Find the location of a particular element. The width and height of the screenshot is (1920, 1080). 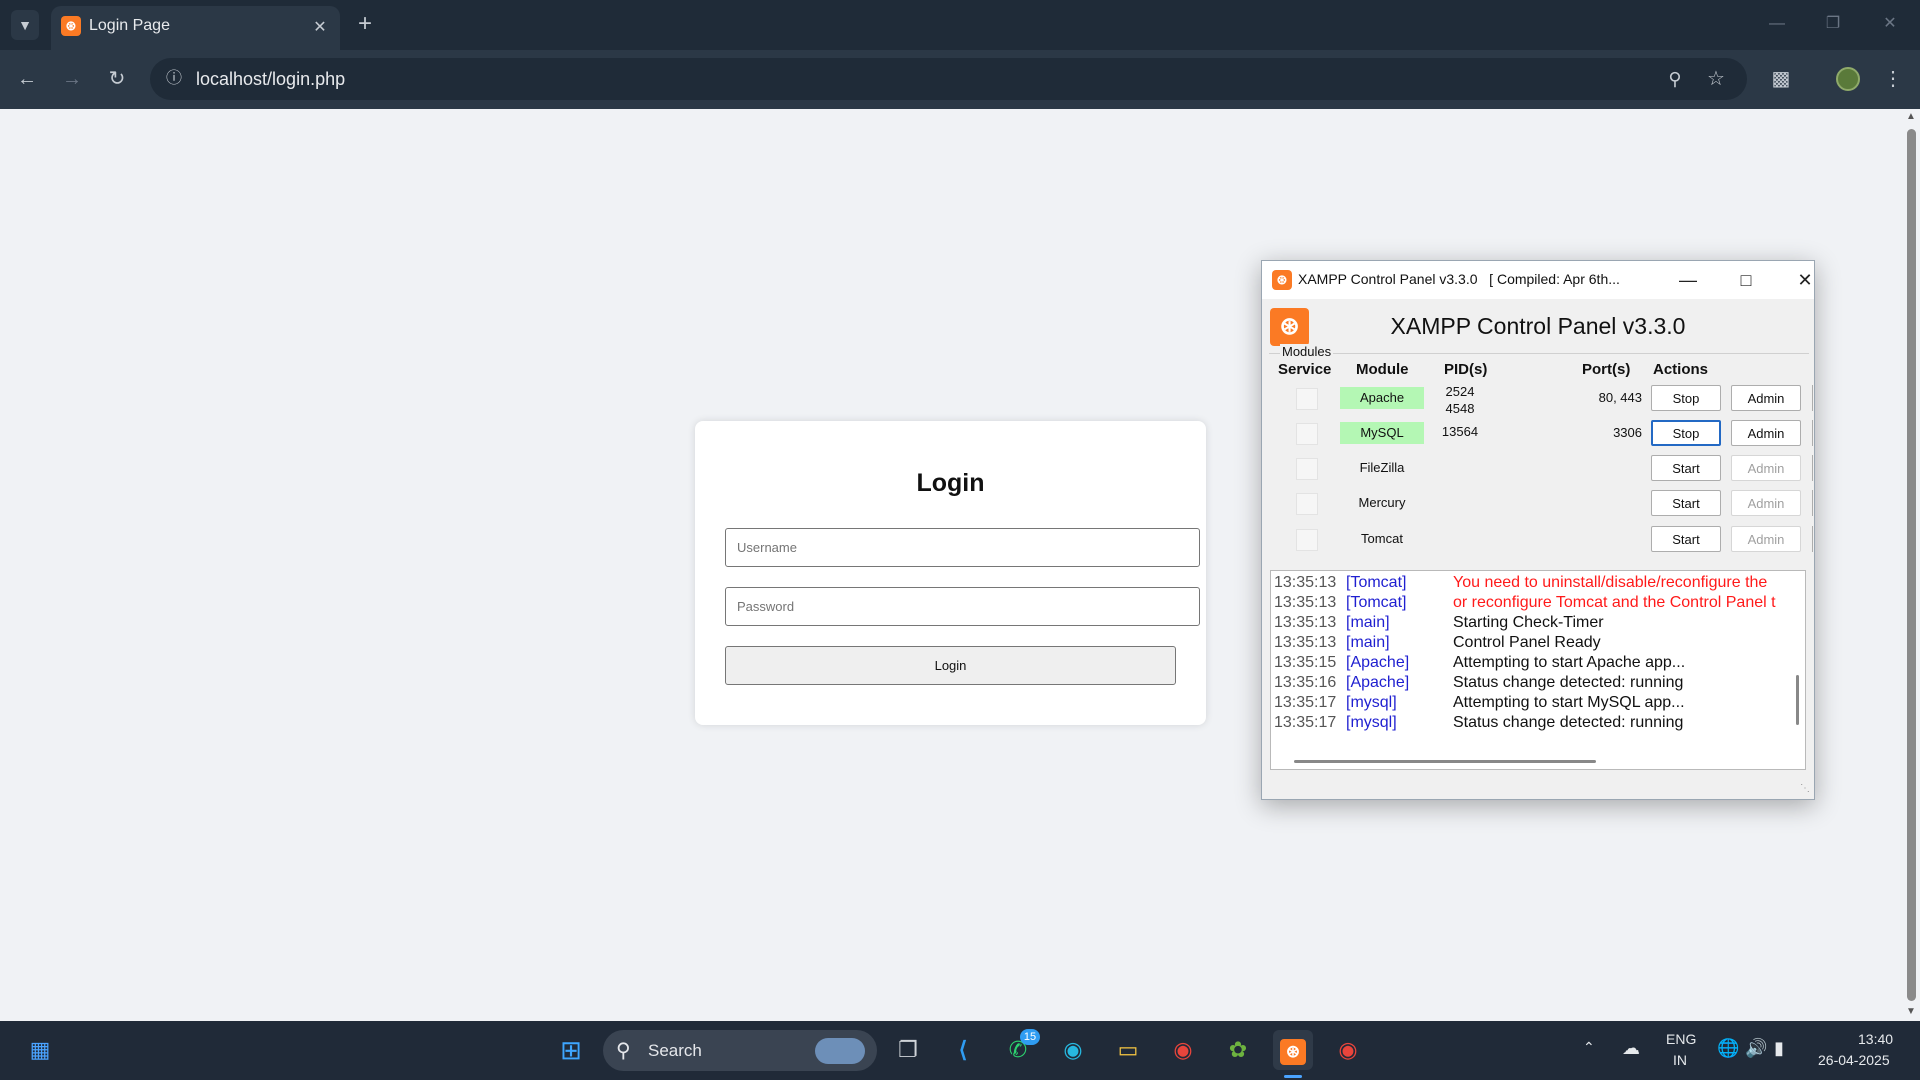

edge-icon: ◉ is located at coordinates (1073, 1050).